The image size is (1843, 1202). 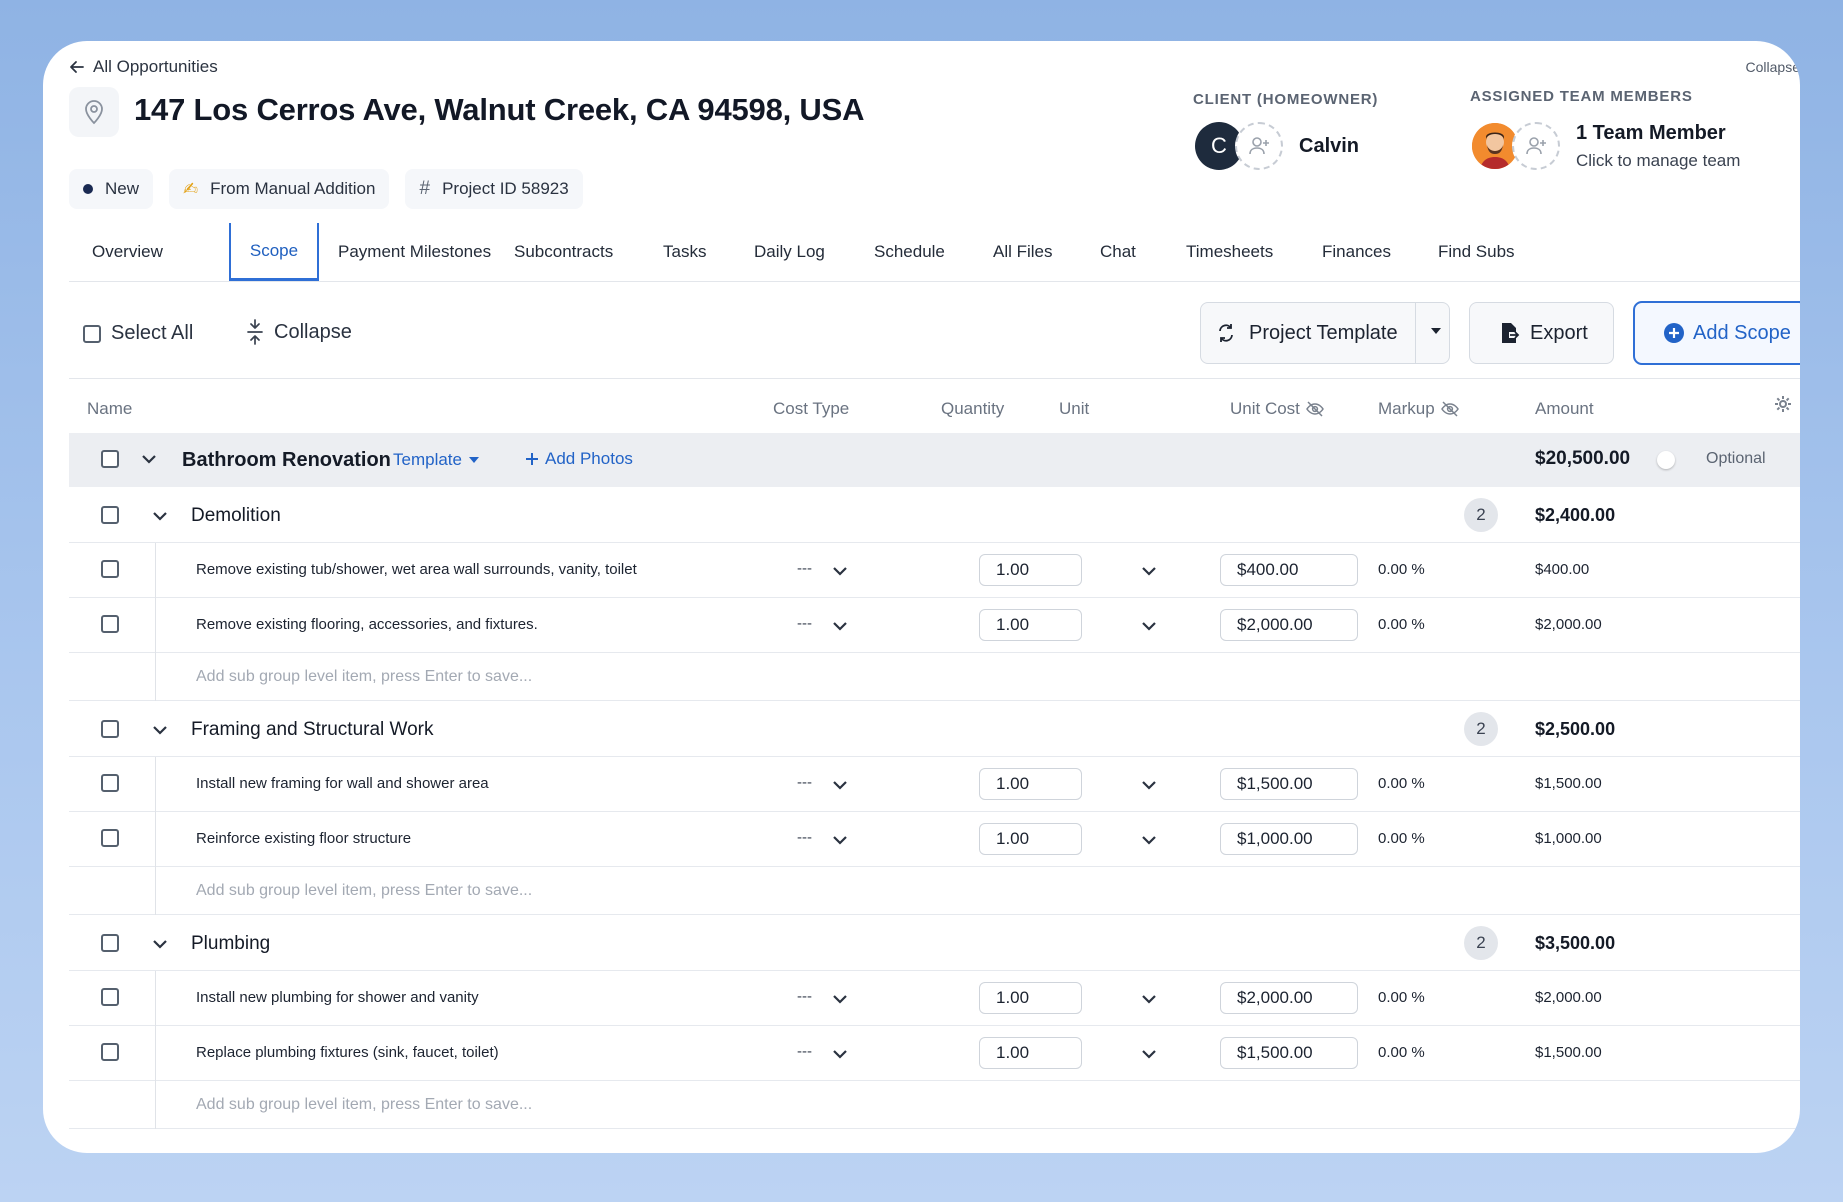 What do you see at coordinates (111, 189) in the screenshot?
I see `status-chip: New` at bounding box center [111, 189].